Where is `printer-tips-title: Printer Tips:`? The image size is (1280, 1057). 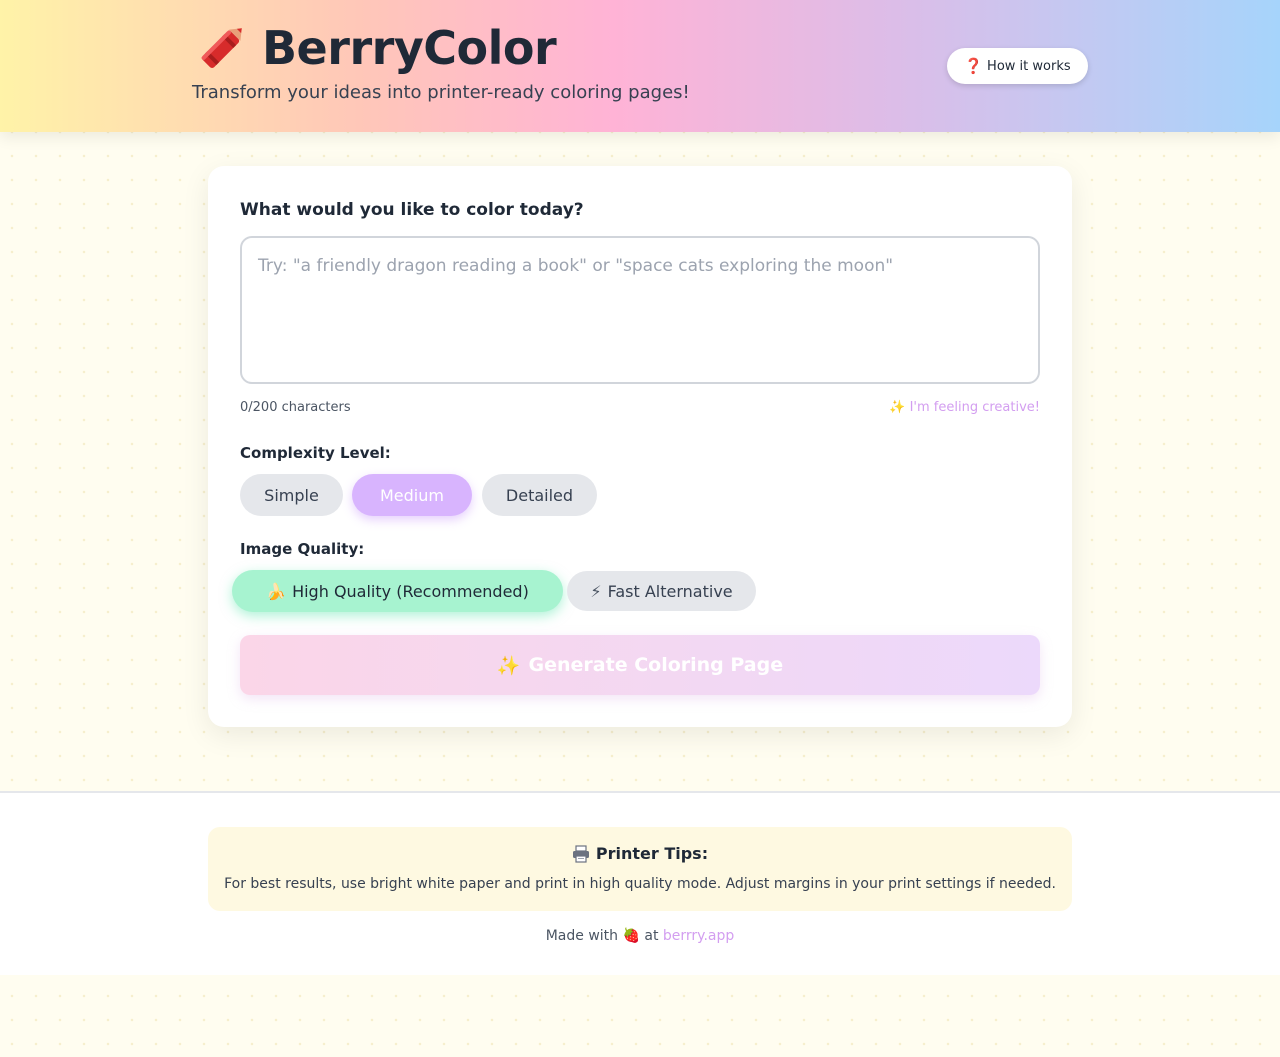
printer-tips-title: Printer Tips: is located at coordinates (640, 853).